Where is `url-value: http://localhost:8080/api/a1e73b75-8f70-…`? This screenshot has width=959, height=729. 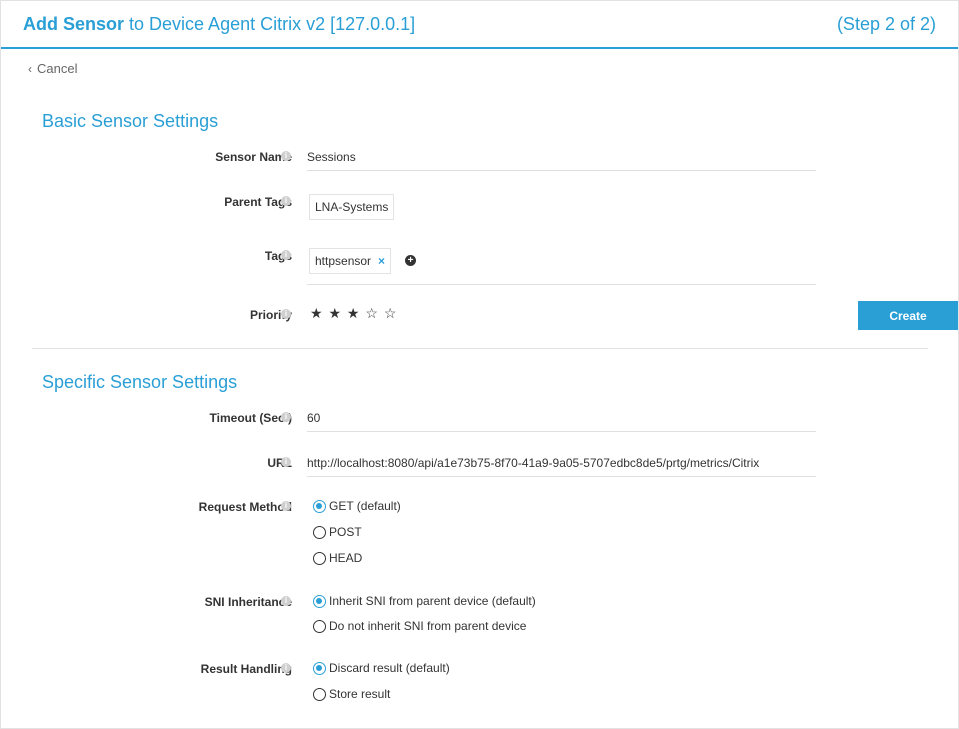
url-value: http://localhost:8080/api/a1e73b75-8f70-… is located at coordinates (533, 463).